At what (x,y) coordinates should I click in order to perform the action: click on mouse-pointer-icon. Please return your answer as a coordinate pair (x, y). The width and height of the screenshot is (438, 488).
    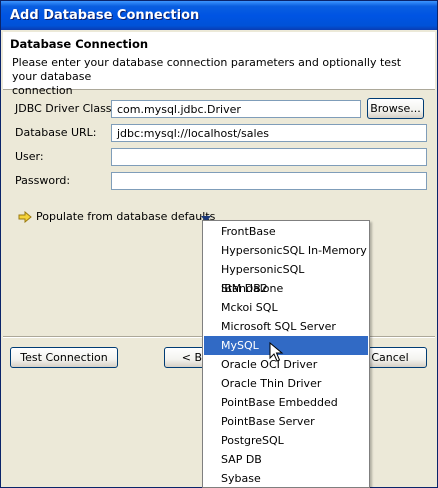
    Looking at the image, I should click on (277, 351).